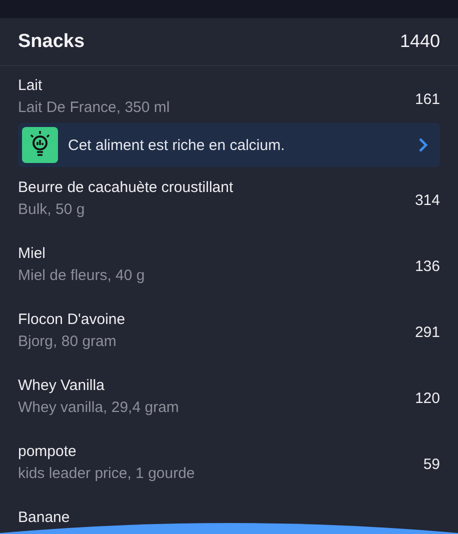 The height and width of the screenshot is (534, 458). Describe the element at coordinates (106, 452) in the screenshot. I see `food-name: pompote` at that location.